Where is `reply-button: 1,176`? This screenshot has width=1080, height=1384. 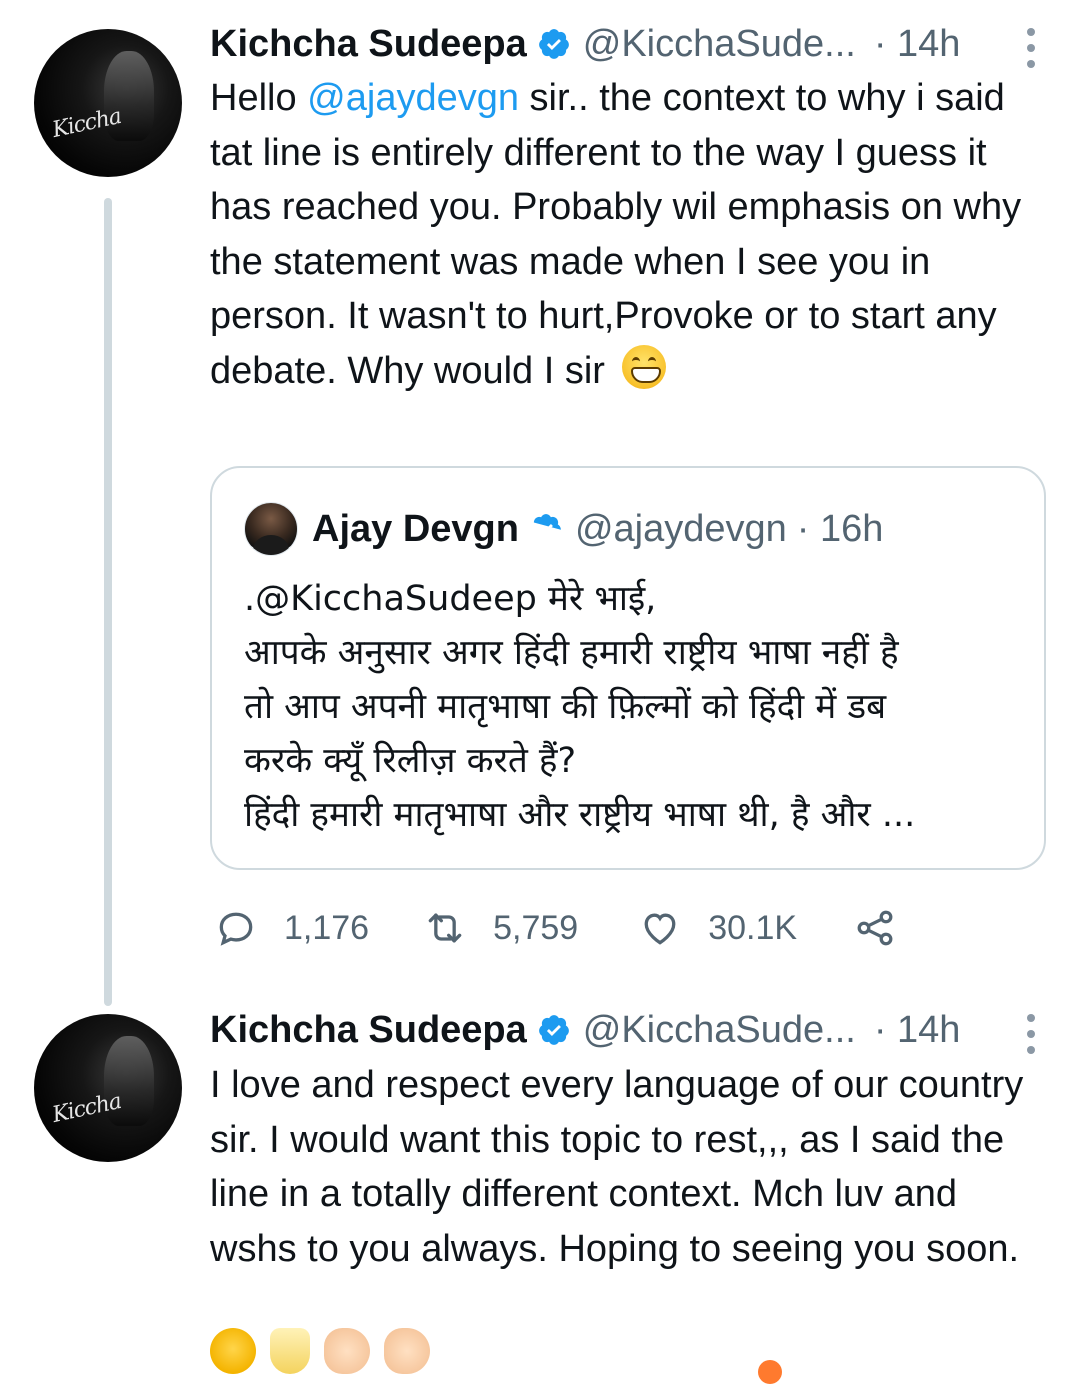
reply-button: 1,176 is located at coordinates (291, 928).